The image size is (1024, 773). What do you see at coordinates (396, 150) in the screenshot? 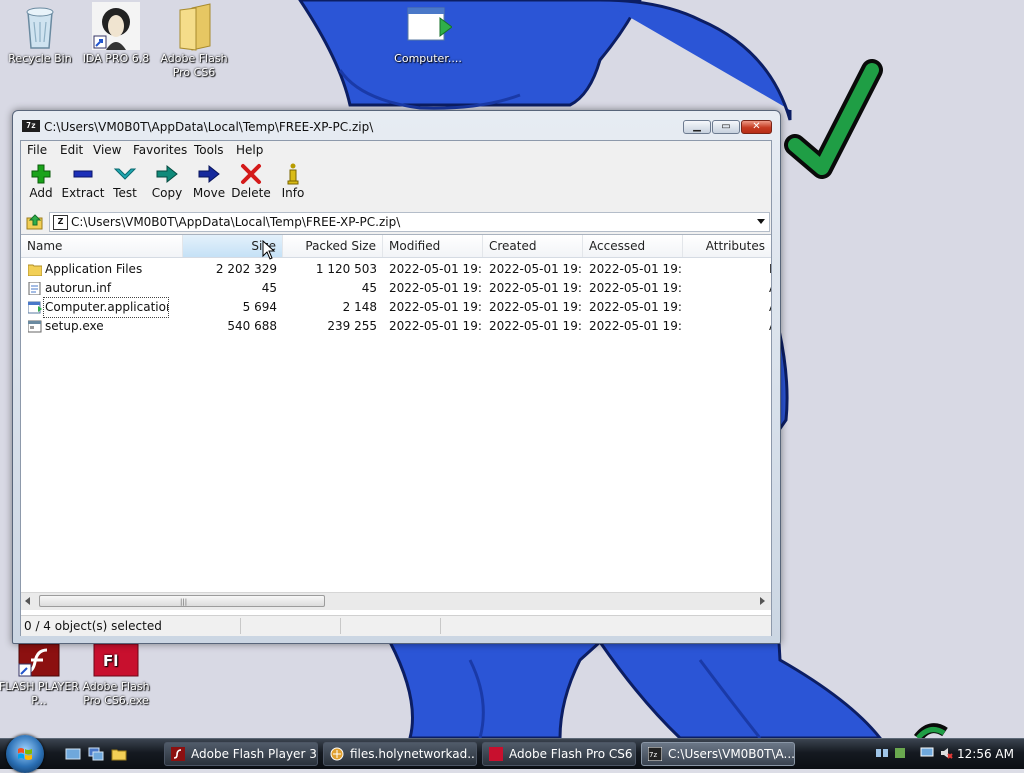
I see `menu-bar: File Edit View Favorites Tools Help` at bounding box center [396, 150].